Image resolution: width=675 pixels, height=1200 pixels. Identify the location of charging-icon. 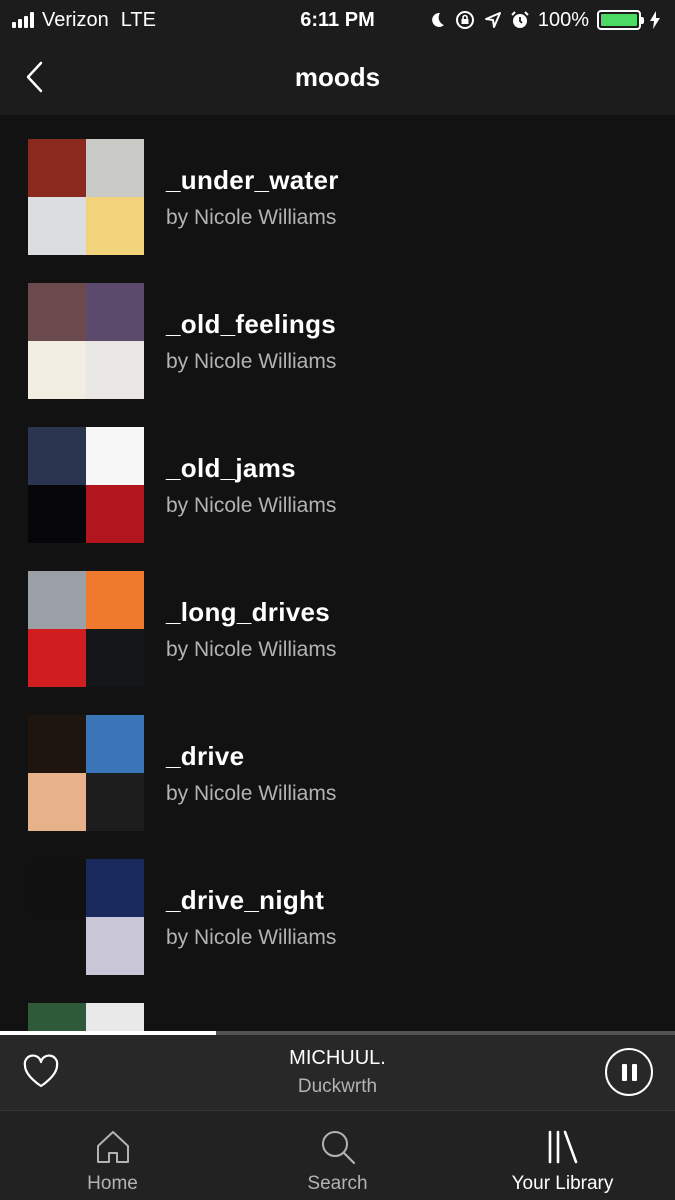
(655, 20).